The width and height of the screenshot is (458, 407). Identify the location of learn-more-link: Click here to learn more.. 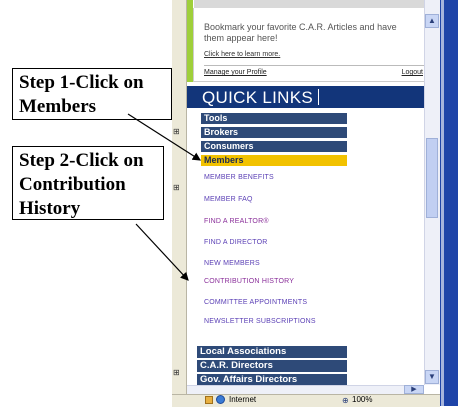
(242, 54).